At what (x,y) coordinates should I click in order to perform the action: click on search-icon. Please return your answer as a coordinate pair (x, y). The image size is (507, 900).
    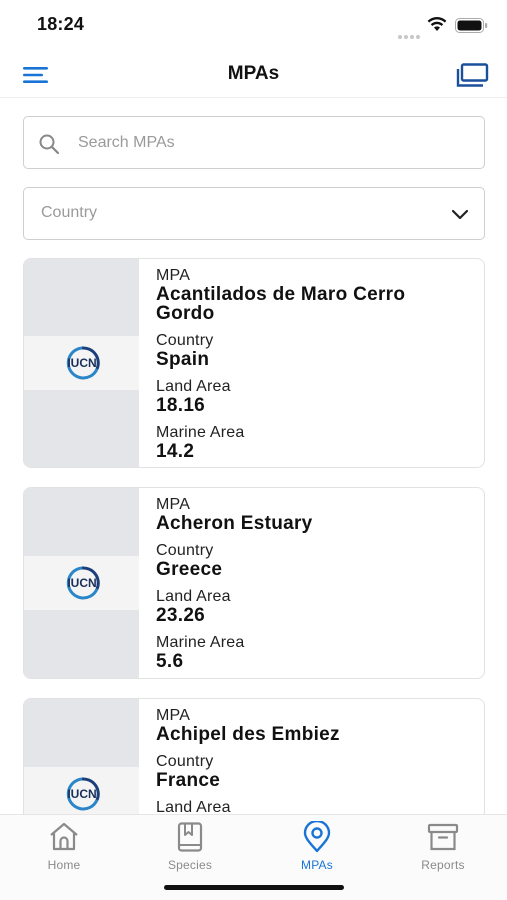
    Looking at the image, I should click on (49, 144).